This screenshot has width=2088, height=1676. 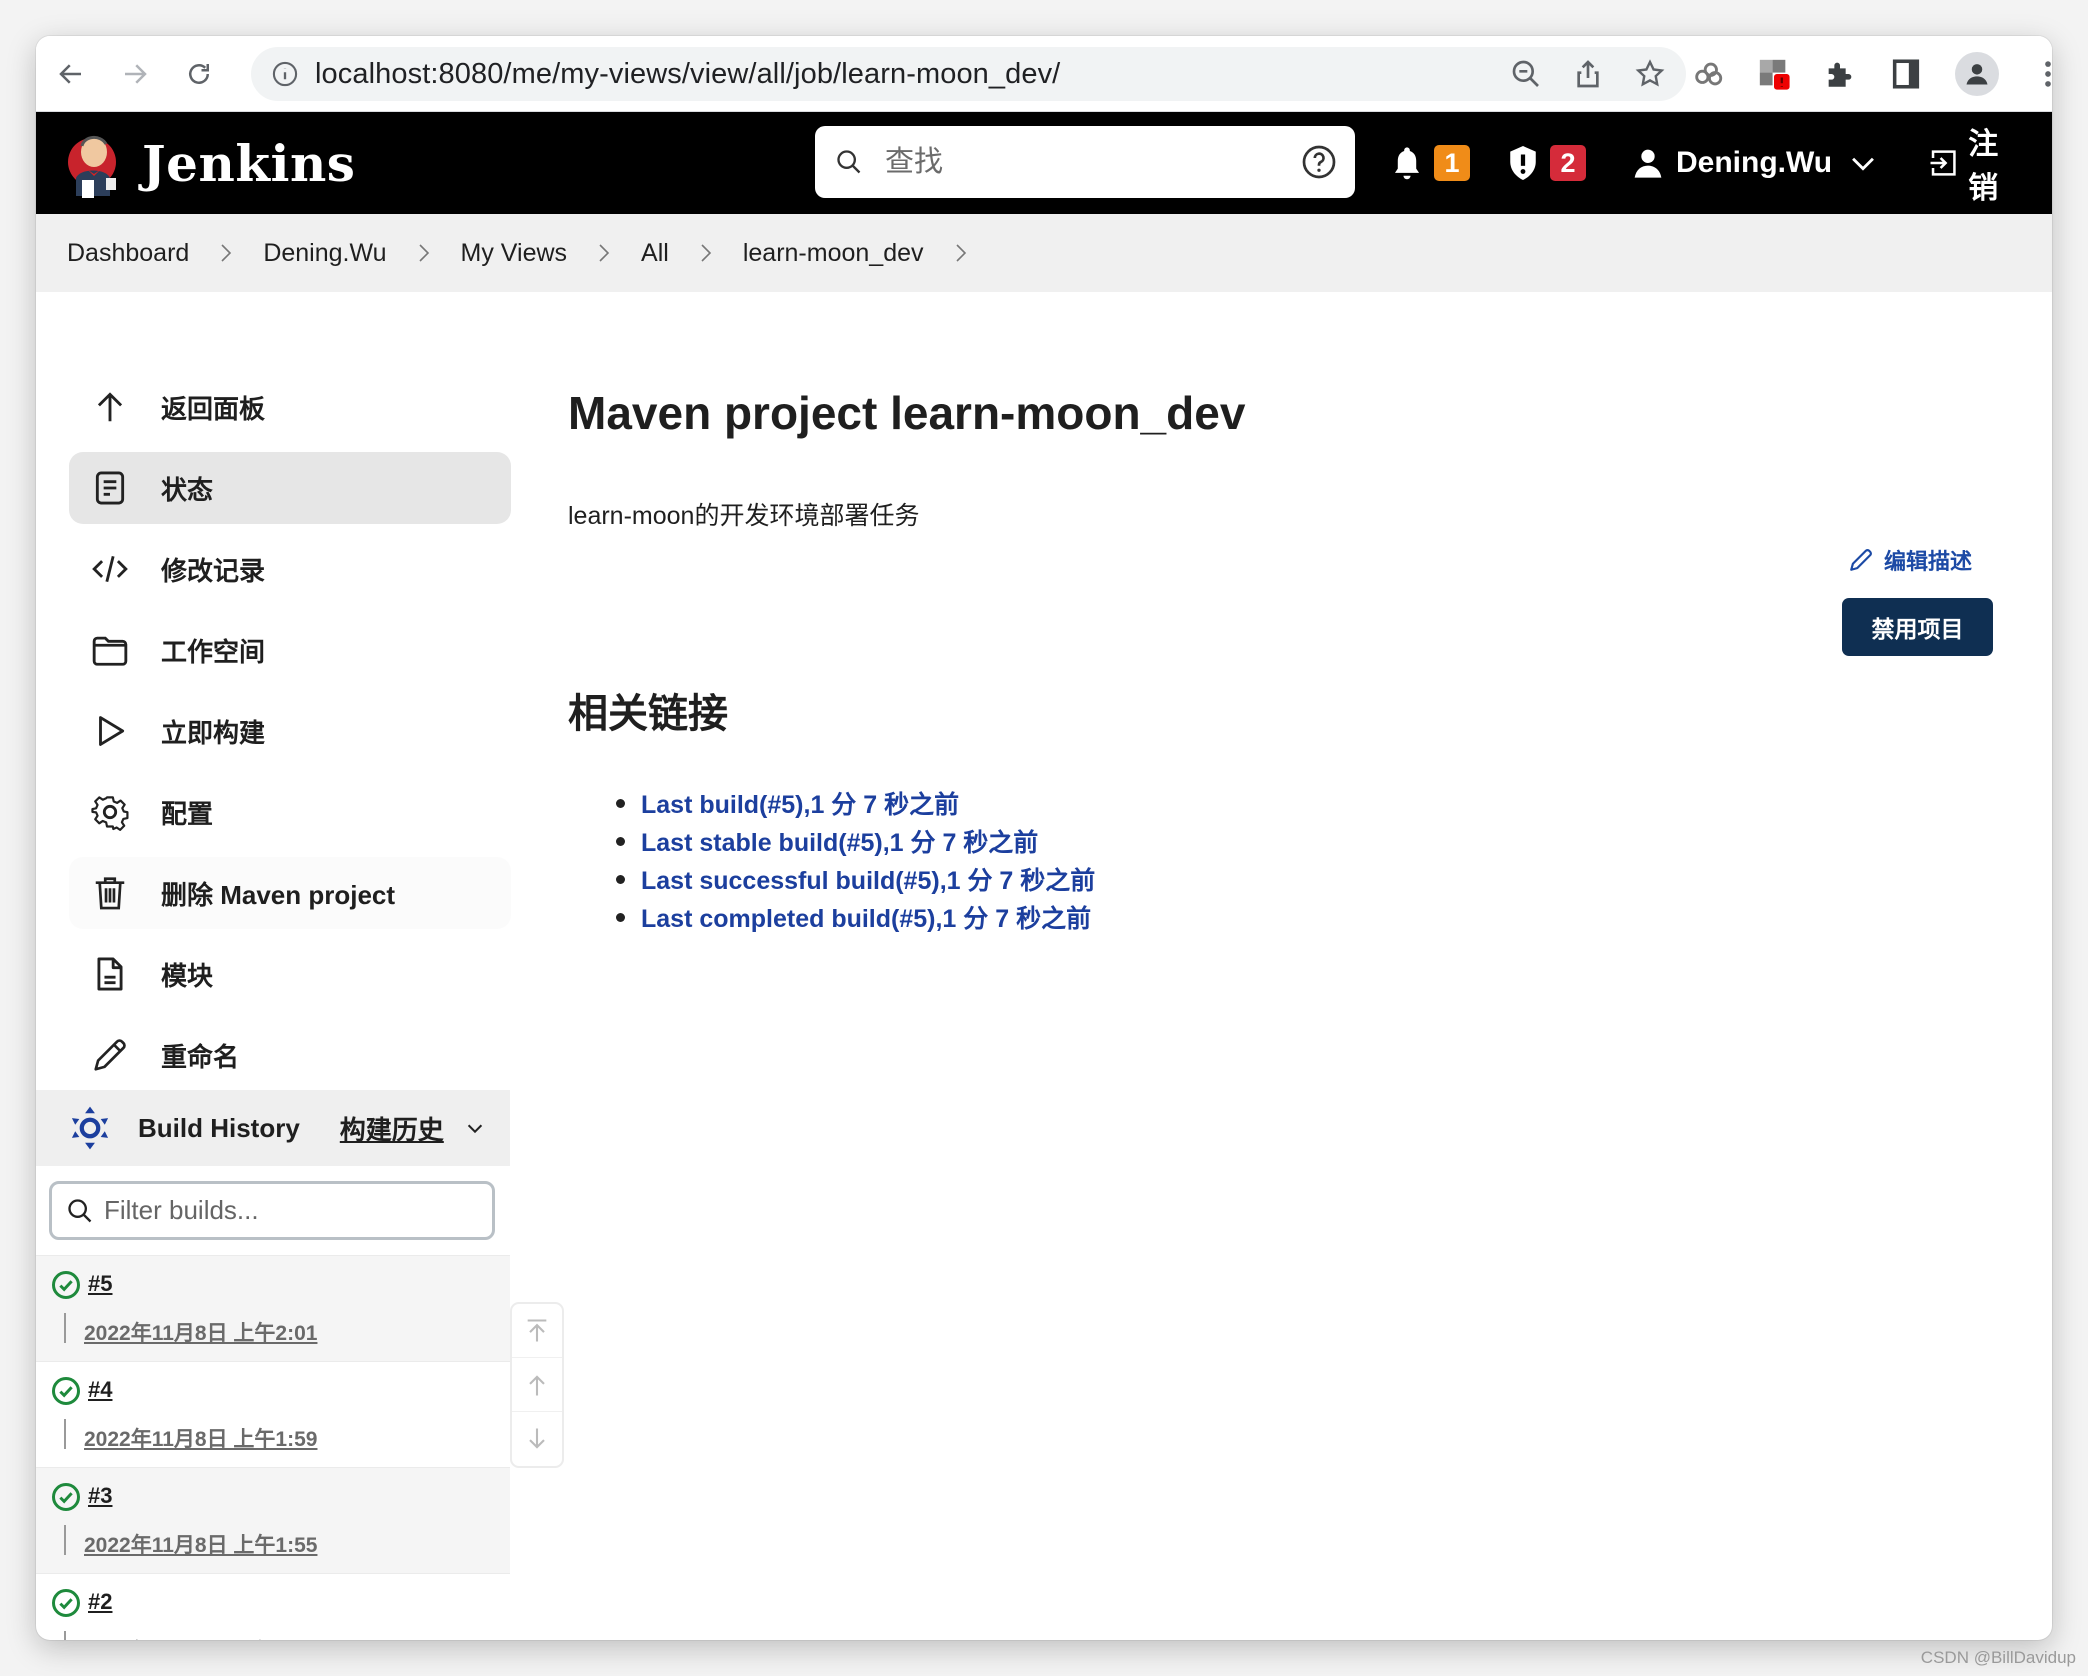 I want to click on share-icon, so click(x=1588, y=74).